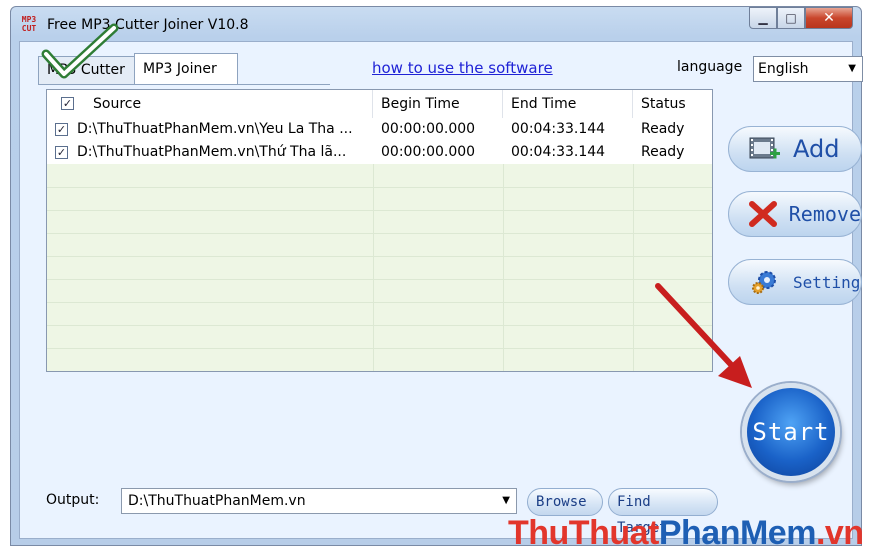 The height and width of the screenshot is (555, 870). What do you see at coordinates (791, 18) in the screenshot?
I see `maximize-button: □` at bounding box center [791, 18].